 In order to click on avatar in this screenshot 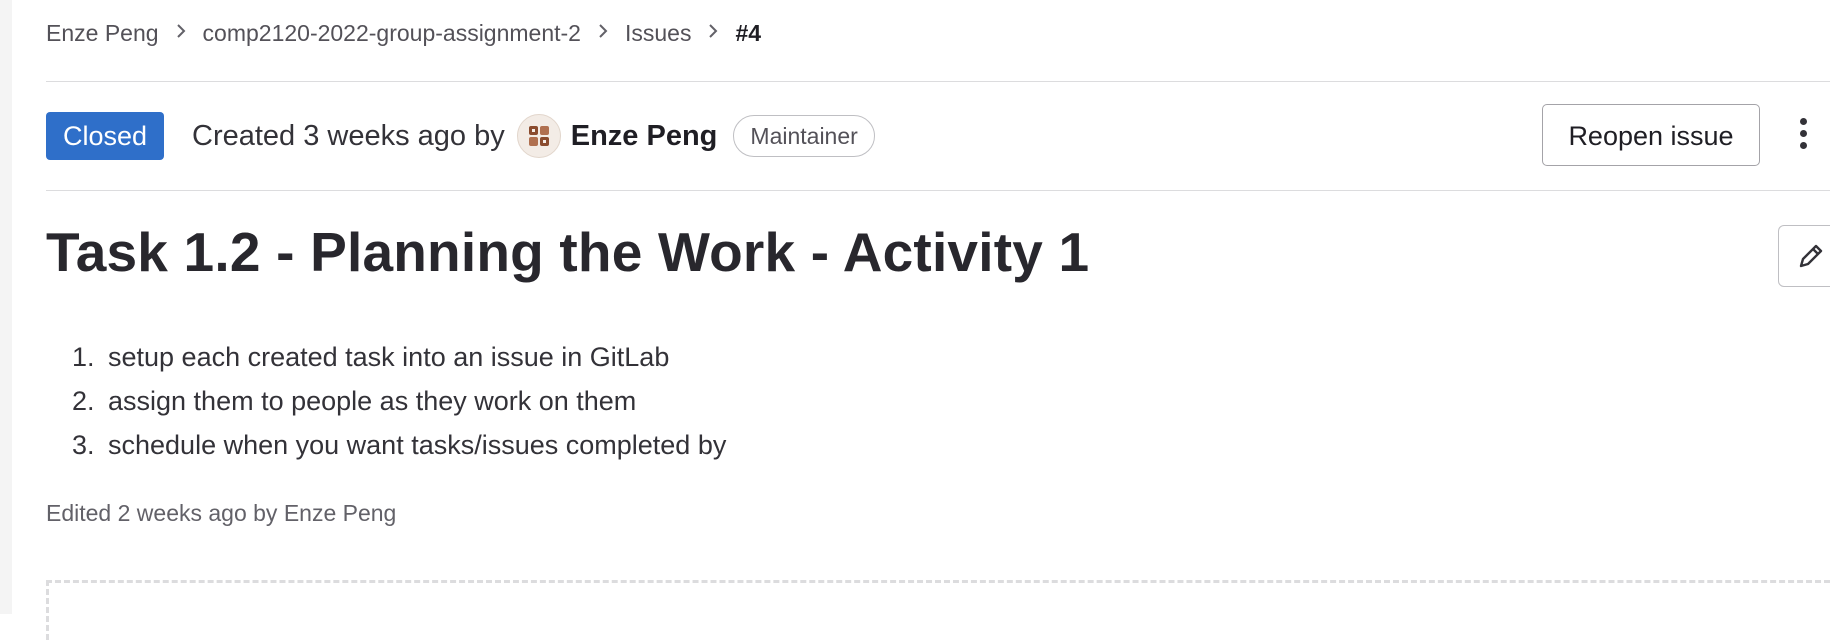, I will do `click(538, 136)`.